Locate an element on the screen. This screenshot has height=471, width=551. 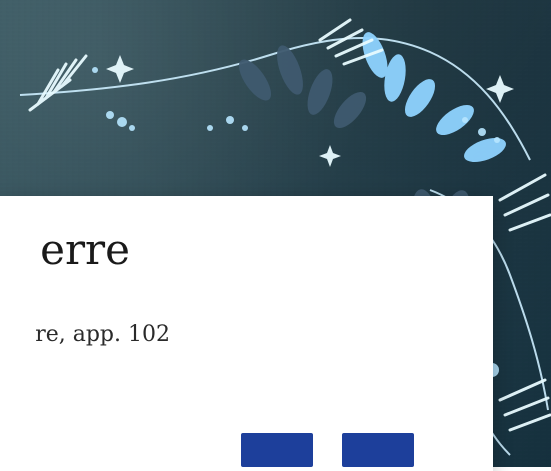
card-subtitle: re, app. 102 is located at coordinates (102, 334).